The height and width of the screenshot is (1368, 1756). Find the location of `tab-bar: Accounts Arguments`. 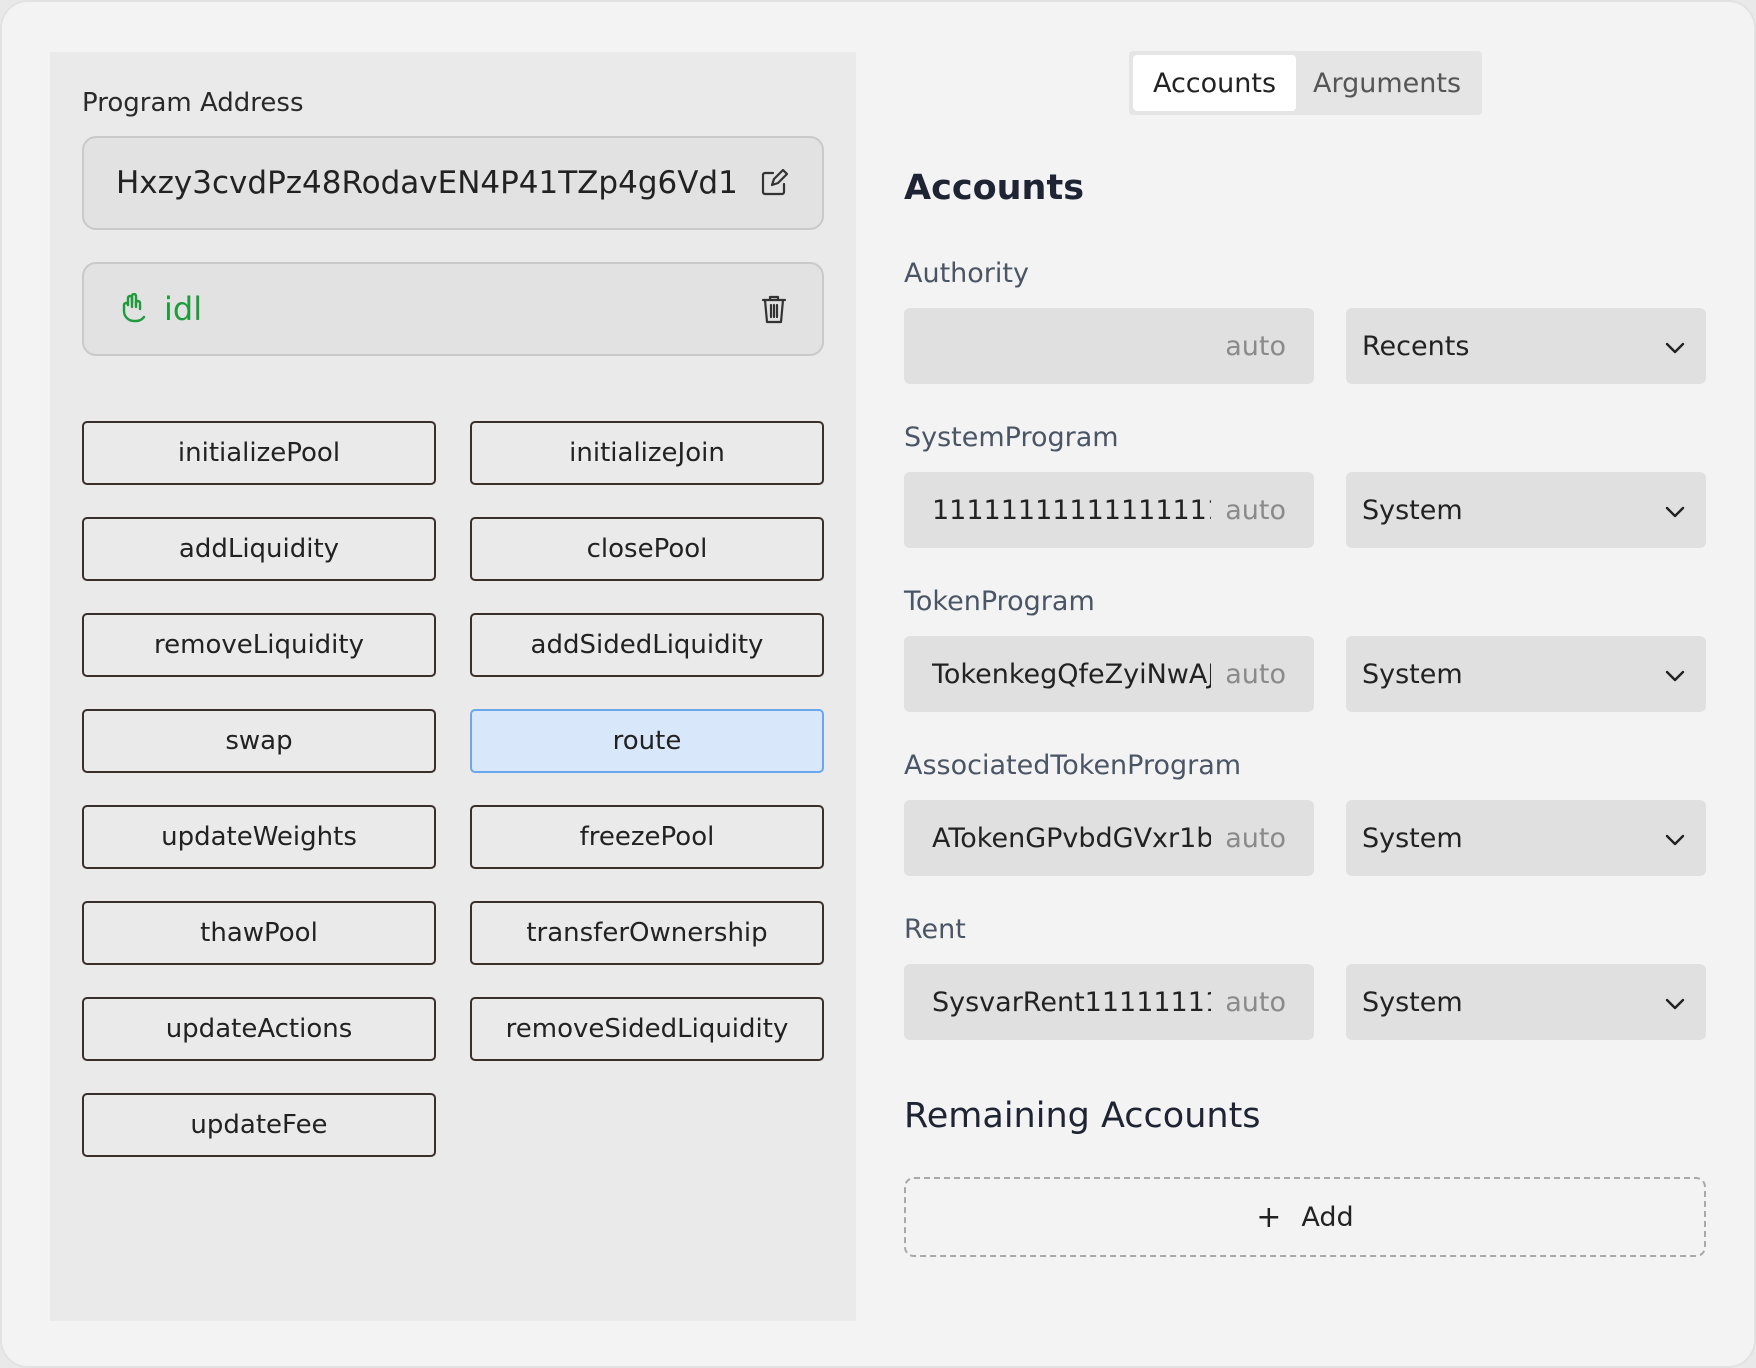

tab-bar: Accounts Arguments is located at coordinates (1305, 83).